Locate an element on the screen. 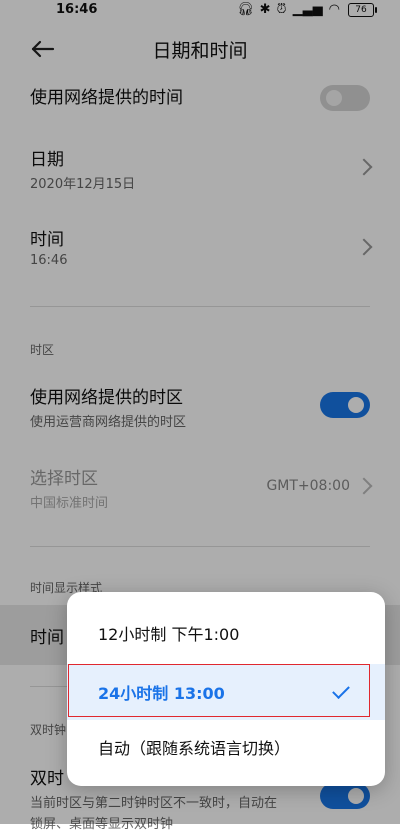 This screenshot has width=400, height=832. option-24-hour: 24小时制 13:00 is located at coordinates (226, 692).